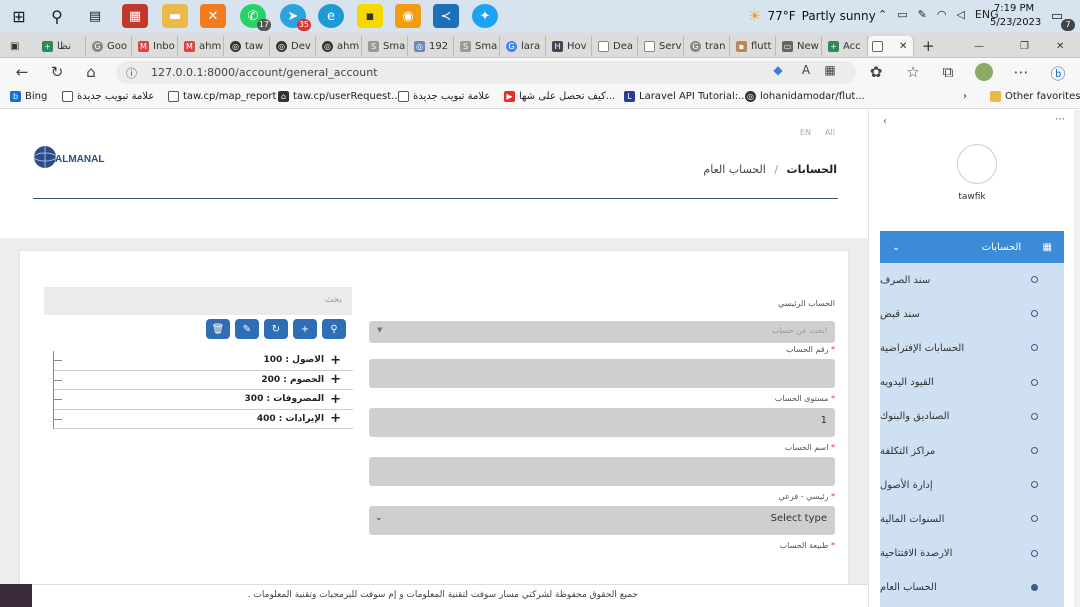 This screenshot has width=1080, height=607. I want to click on lang-en: EN, so click(805, 132).